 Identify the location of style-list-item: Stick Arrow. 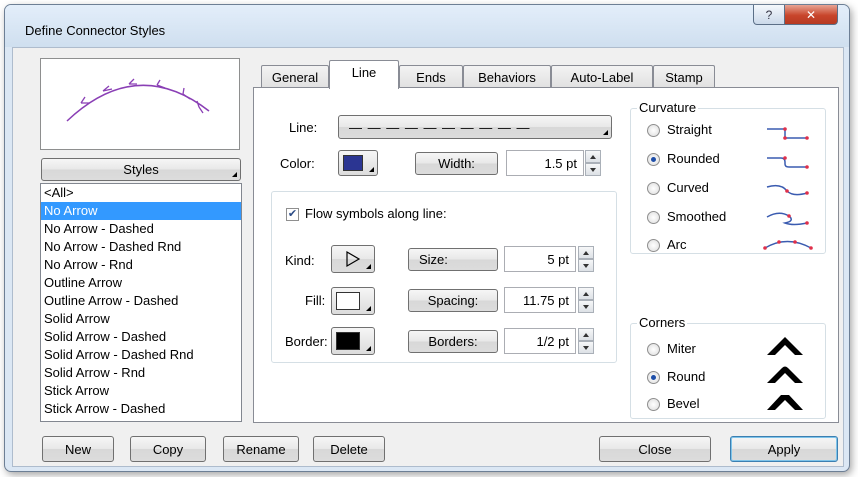
(141, 391).